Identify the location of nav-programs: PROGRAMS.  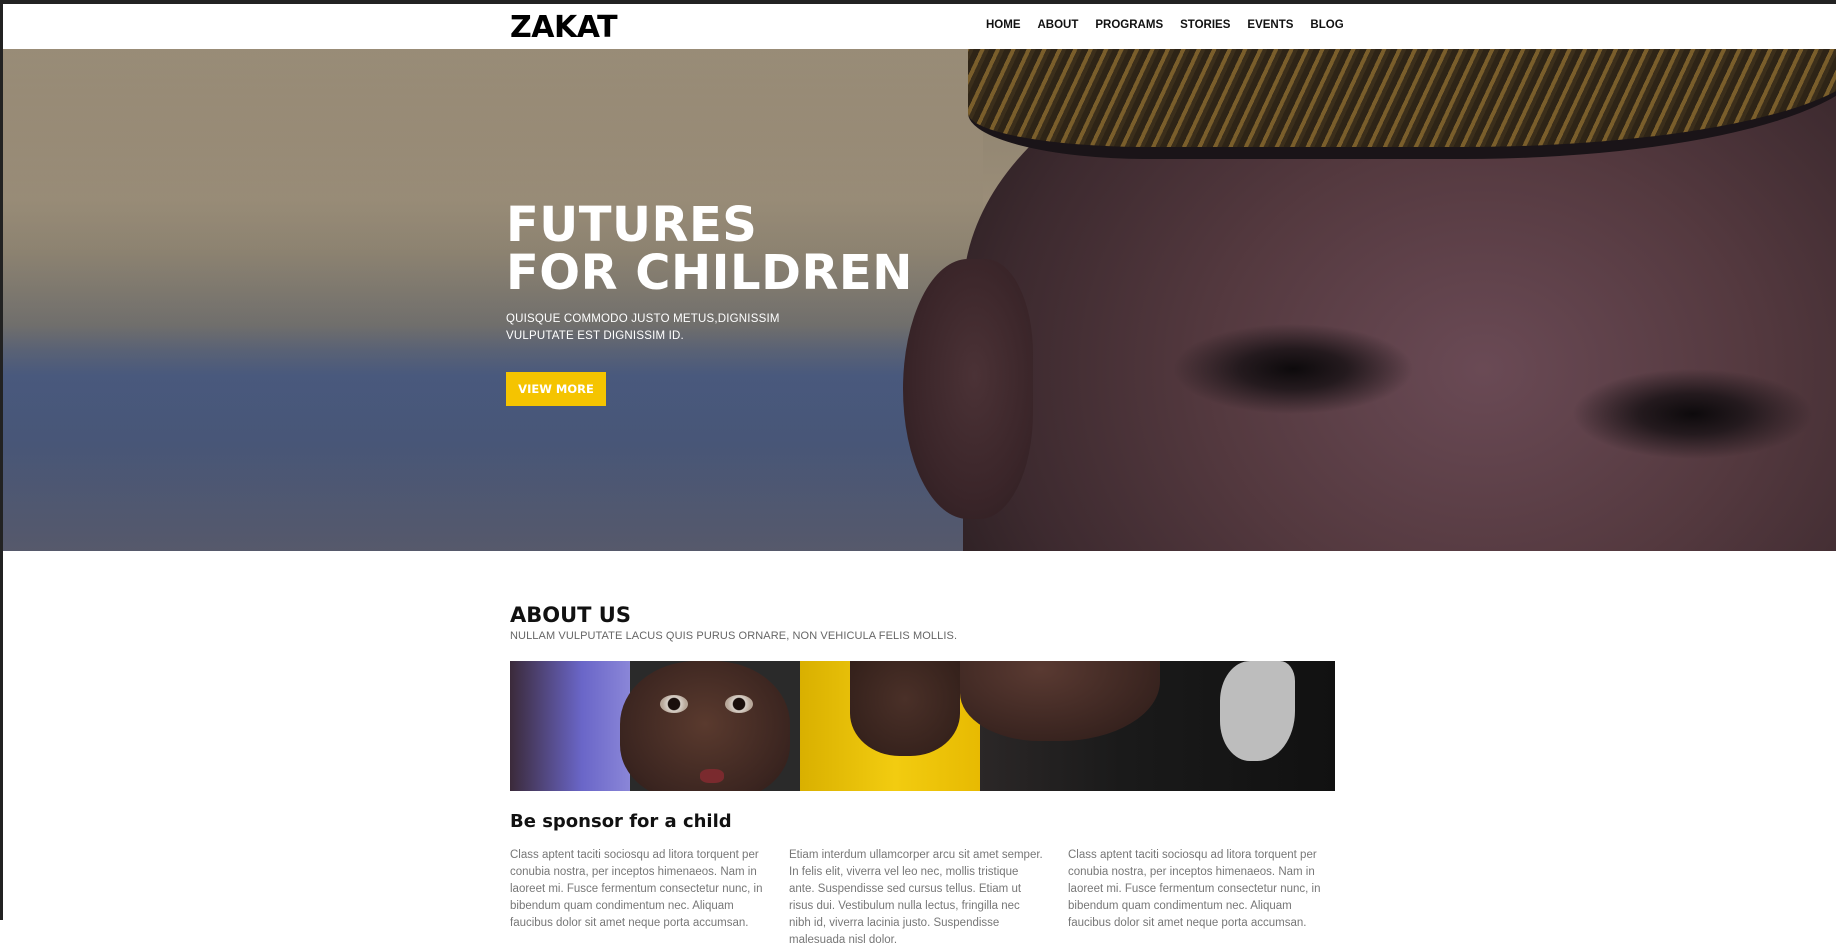
(1129, 25).